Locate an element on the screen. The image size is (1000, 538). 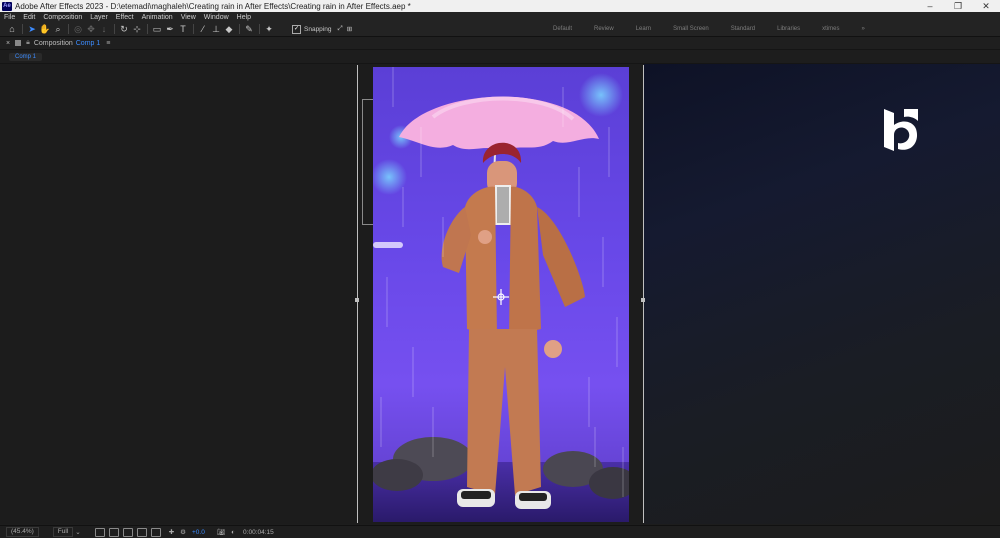
zoom-dropdown: (45.4%) is located at coordinates (22, 532).